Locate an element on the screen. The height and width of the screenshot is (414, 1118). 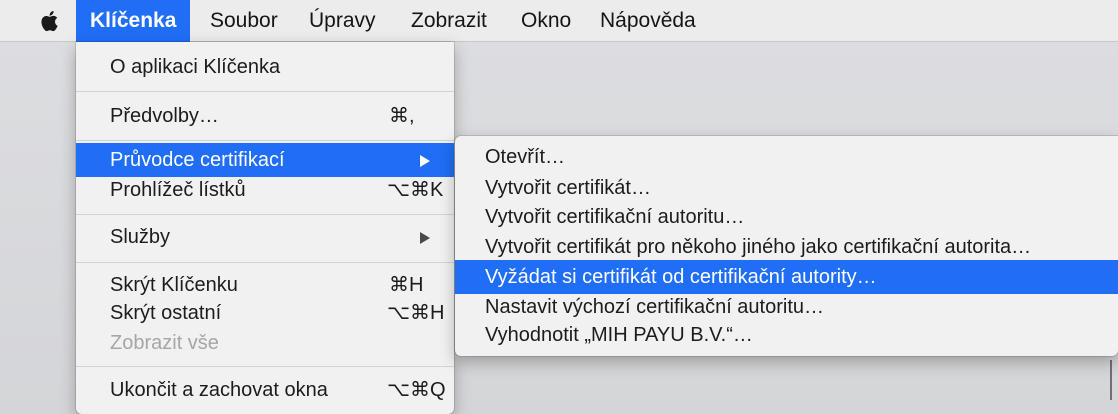
menu-item-hide-others: Skrýt ostatní ⌥⌘H is located at coordinates (265, 313).